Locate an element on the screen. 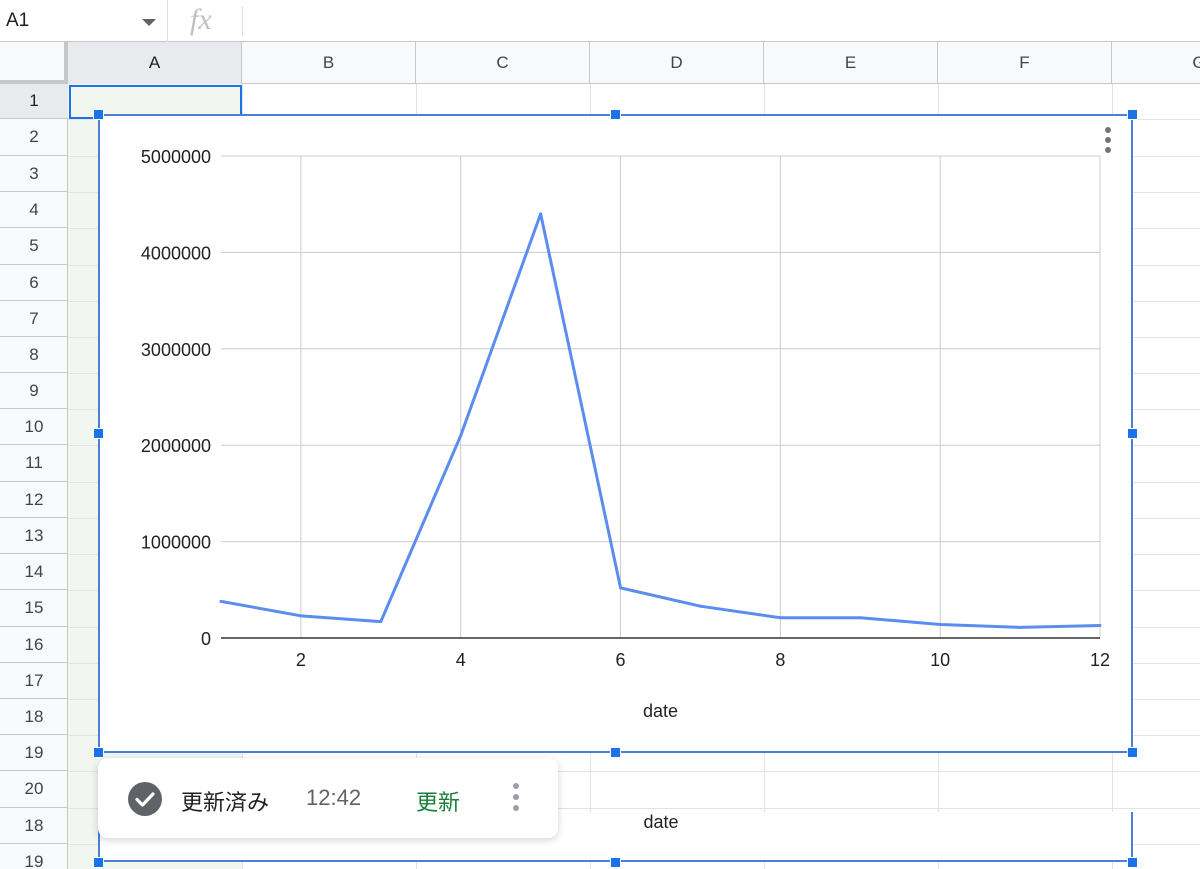 This screenshot has height=869, width=1200. more-vert-icon is located at coordinates (516, 799).